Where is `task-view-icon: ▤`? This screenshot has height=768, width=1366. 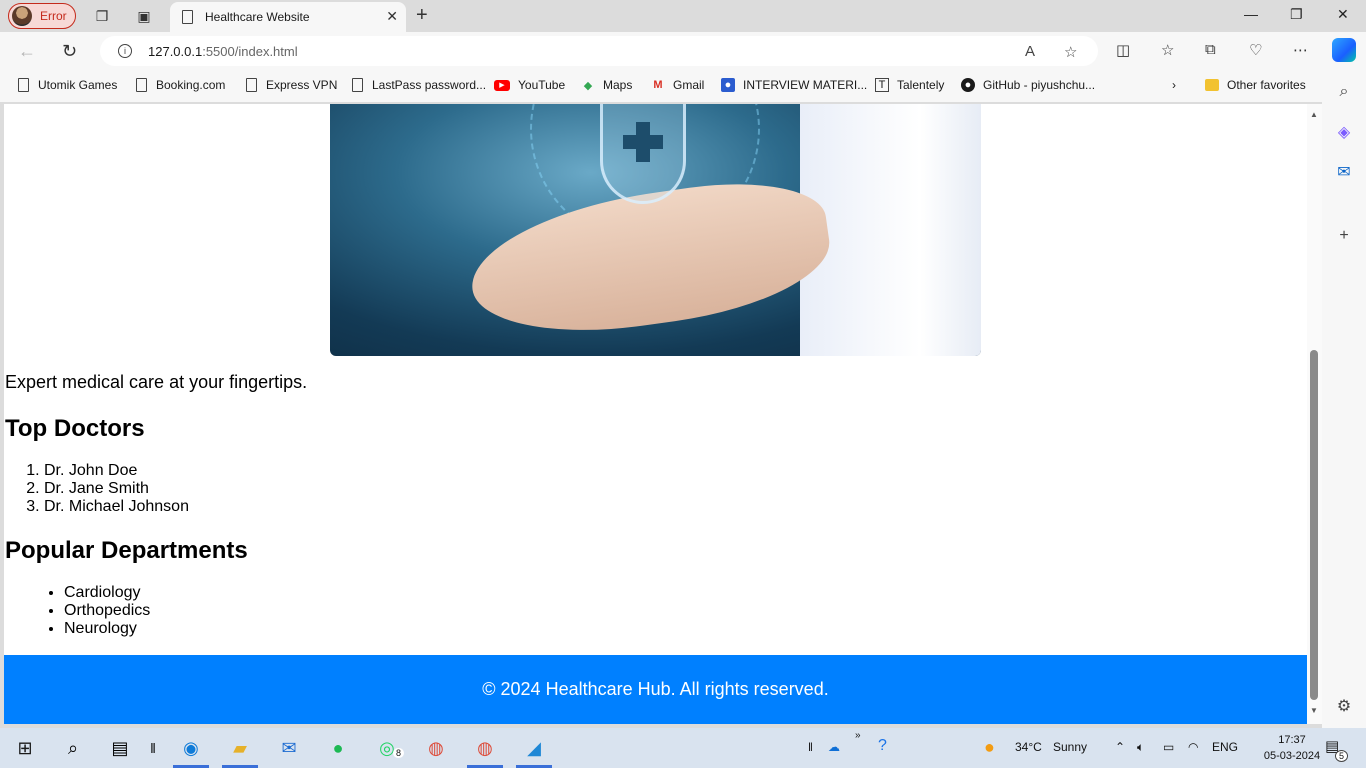
task-view-icon: ▤ is located at coordinates (120, 748).